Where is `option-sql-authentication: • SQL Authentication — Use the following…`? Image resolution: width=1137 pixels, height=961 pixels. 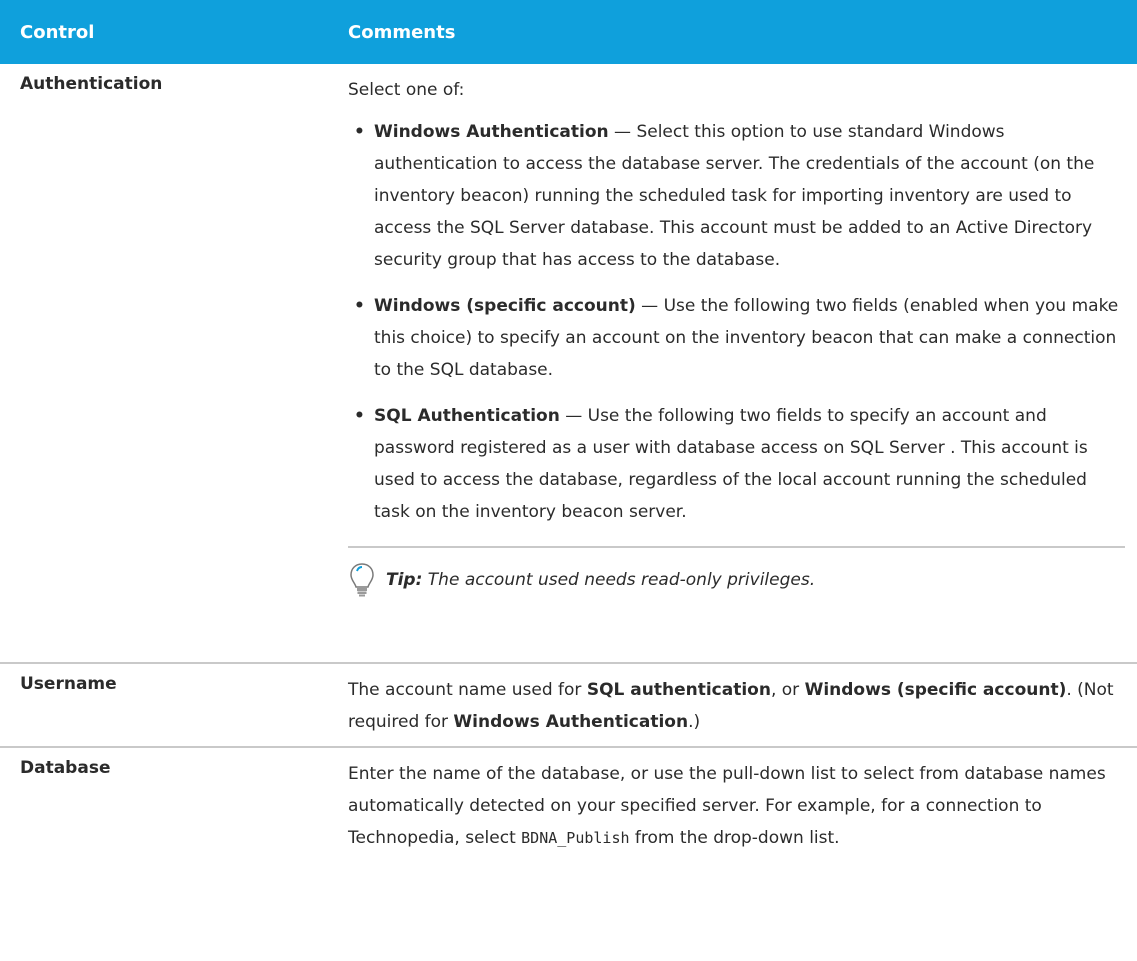
option-sql-authentication: • SQL Authentication — Use the following… is located at coordinates (736, 464).